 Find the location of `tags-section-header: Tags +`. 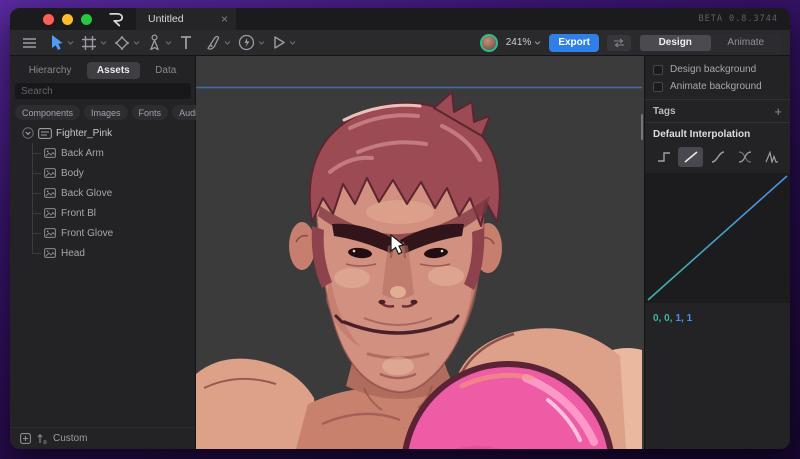

tags-section-header: Tags + is located at coordinates (717, 111).